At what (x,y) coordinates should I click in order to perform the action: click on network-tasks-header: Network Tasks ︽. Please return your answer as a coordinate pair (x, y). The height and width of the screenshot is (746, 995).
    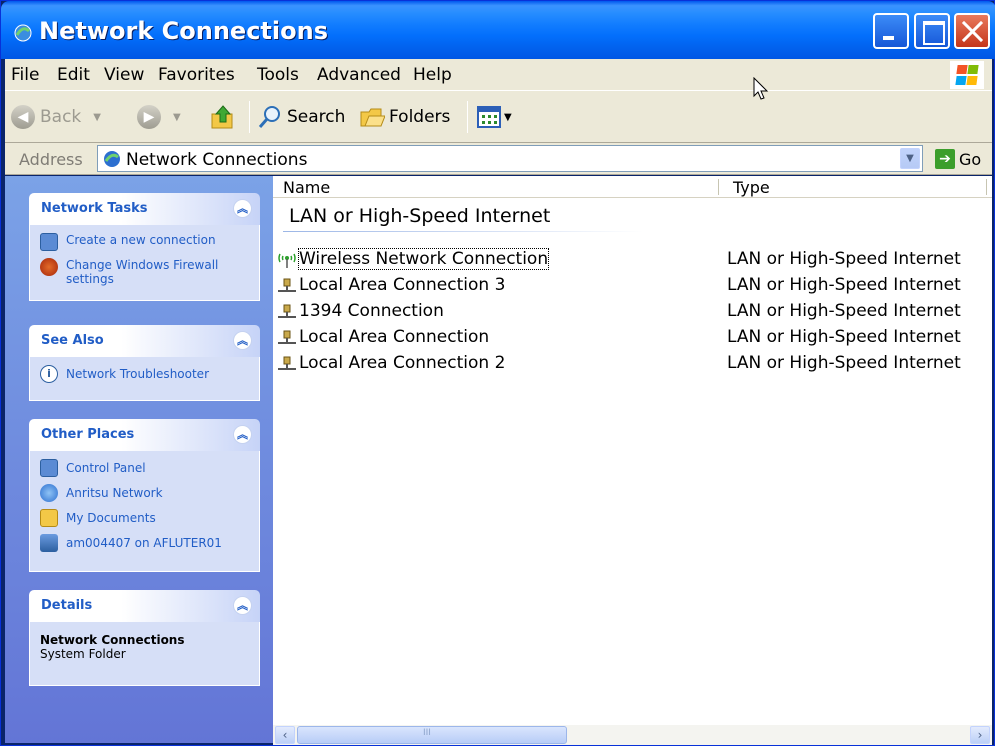
    Looking at the image, I should click on (144, 209).